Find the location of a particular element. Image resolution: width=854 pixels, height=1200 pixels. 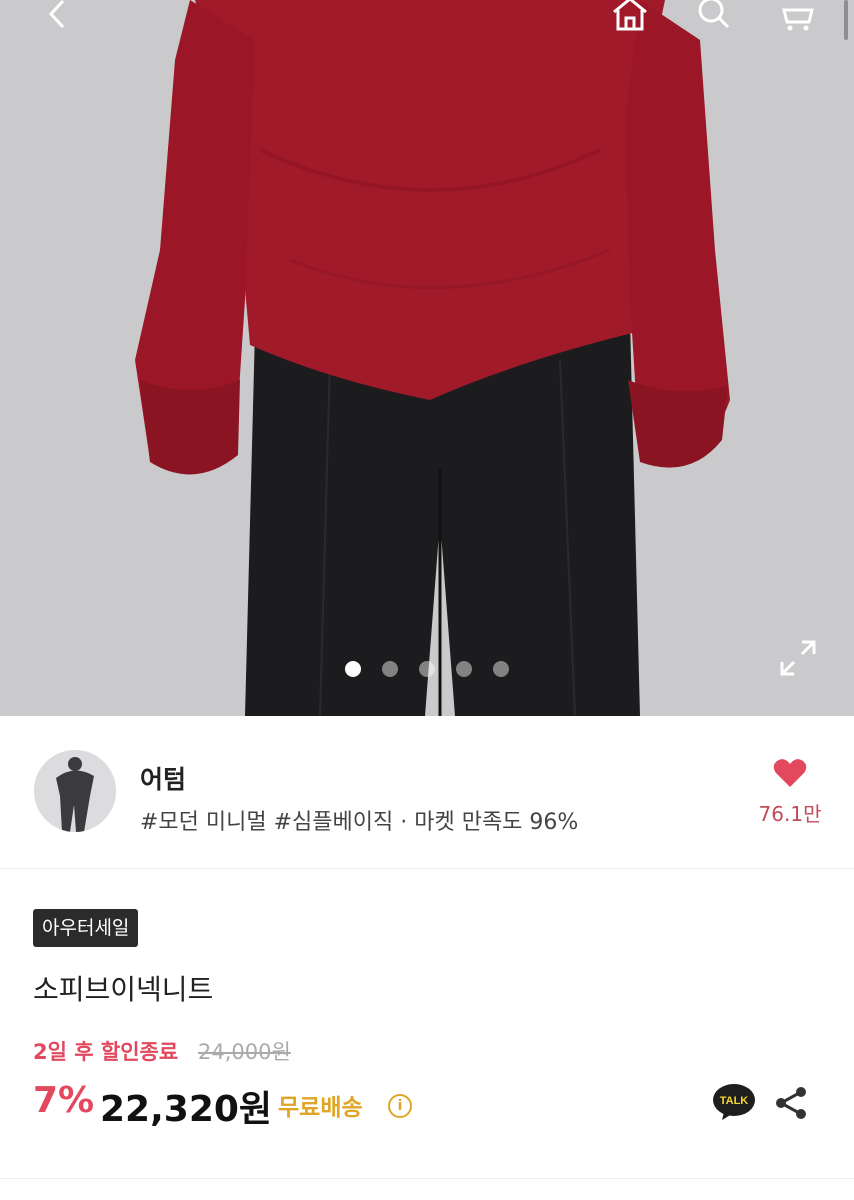

discount-countdown: 2일 후 할인종료 is located at coordinates (106, 1052).